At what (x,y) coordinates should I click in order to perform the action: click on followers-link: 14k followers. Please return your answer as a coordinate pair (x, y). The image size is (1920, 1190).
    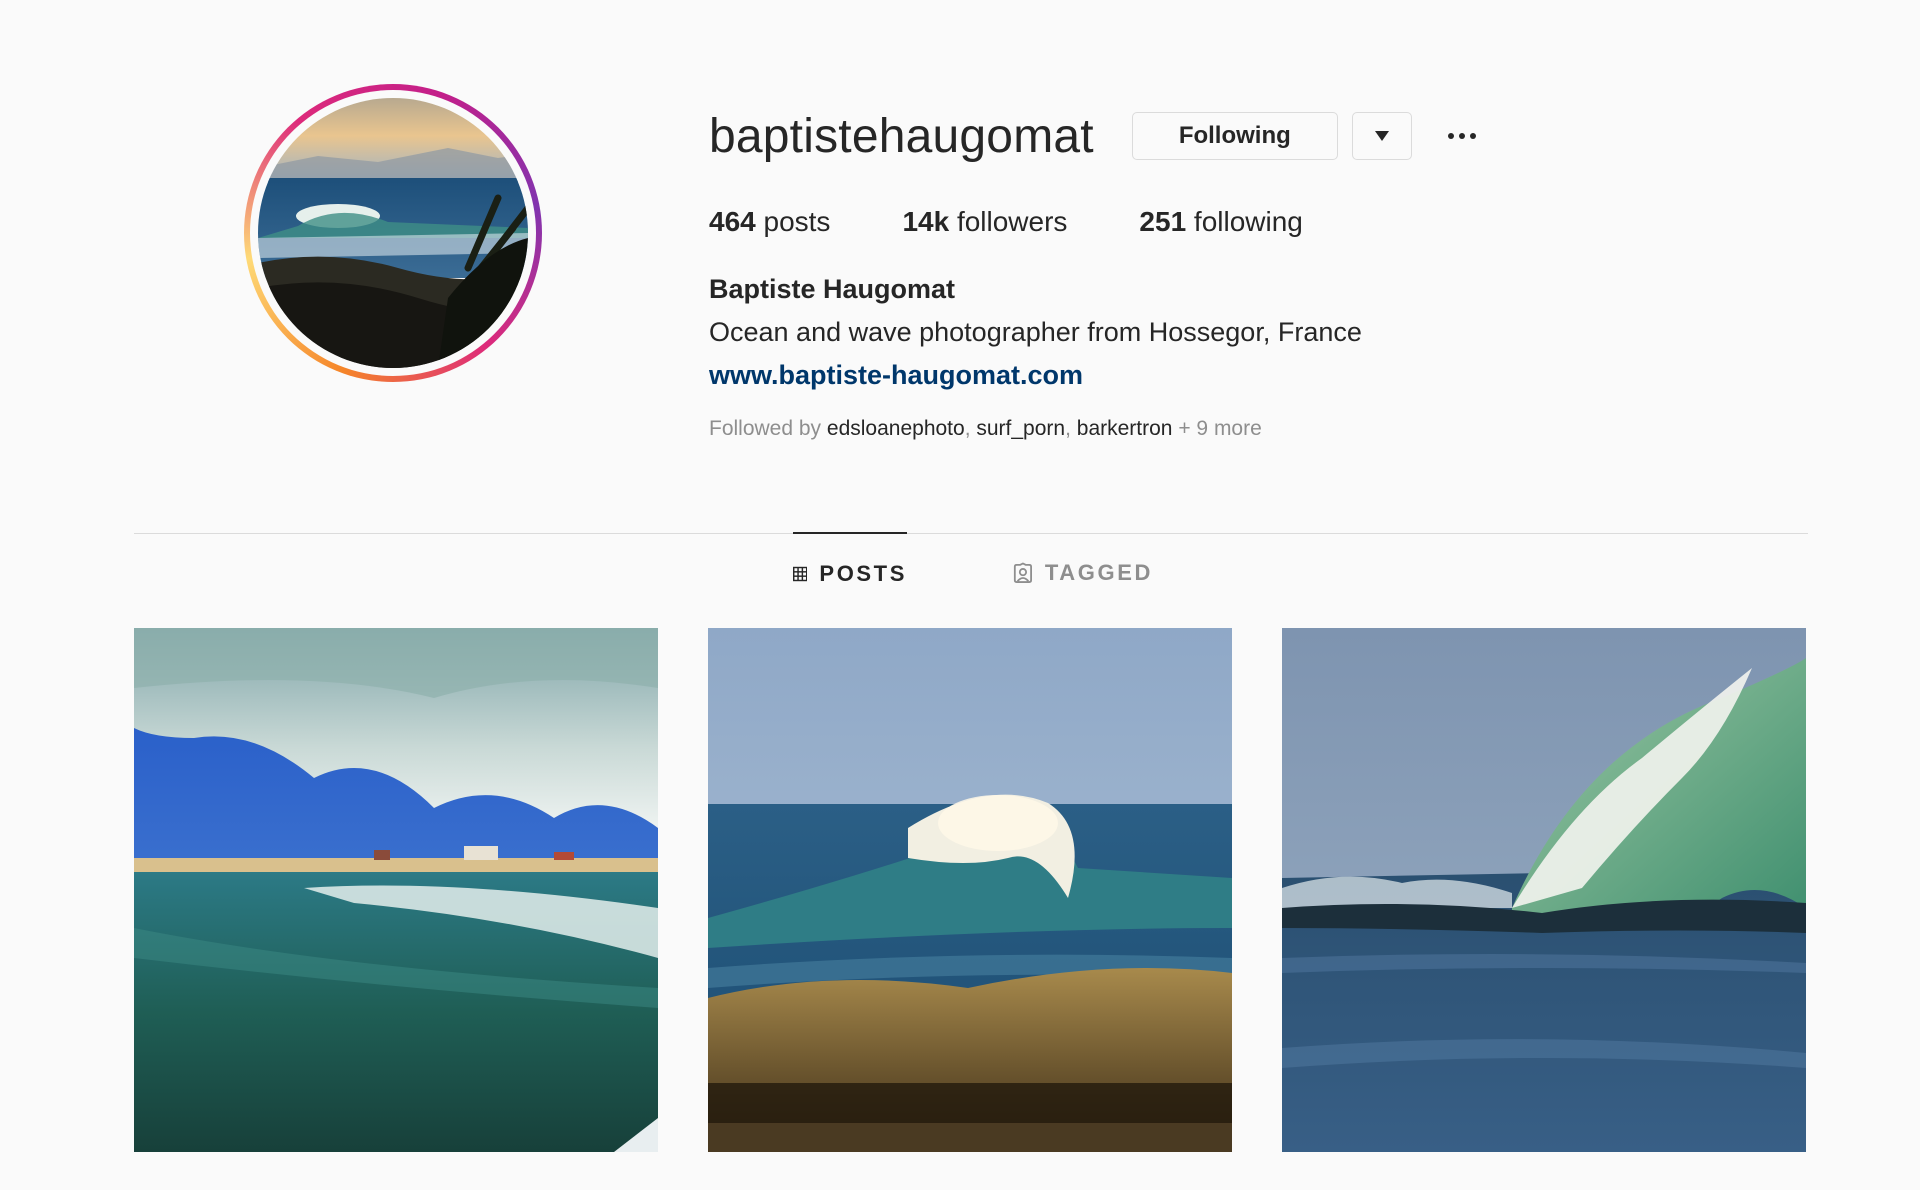
    Looking at the image, I should click on (984, 222).